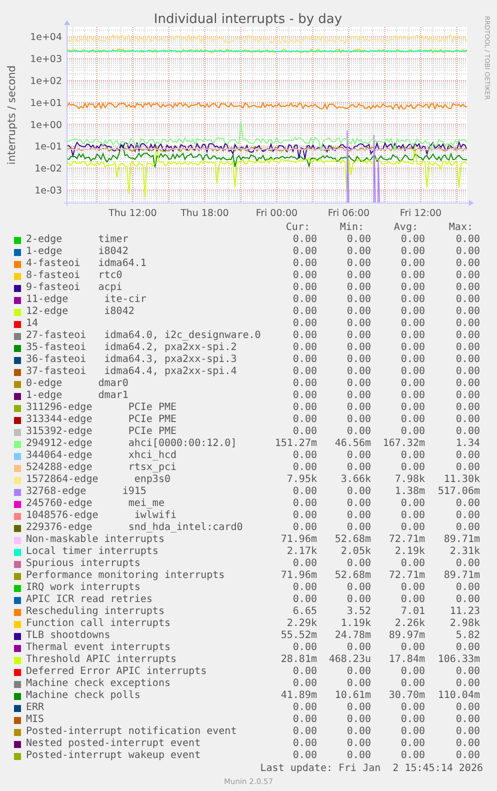 The width and height of the screenshot is (497, 791). Describe the element at coordinates (462, 576) in the screenshot. I see `stat-value: 89.71m` at that location.